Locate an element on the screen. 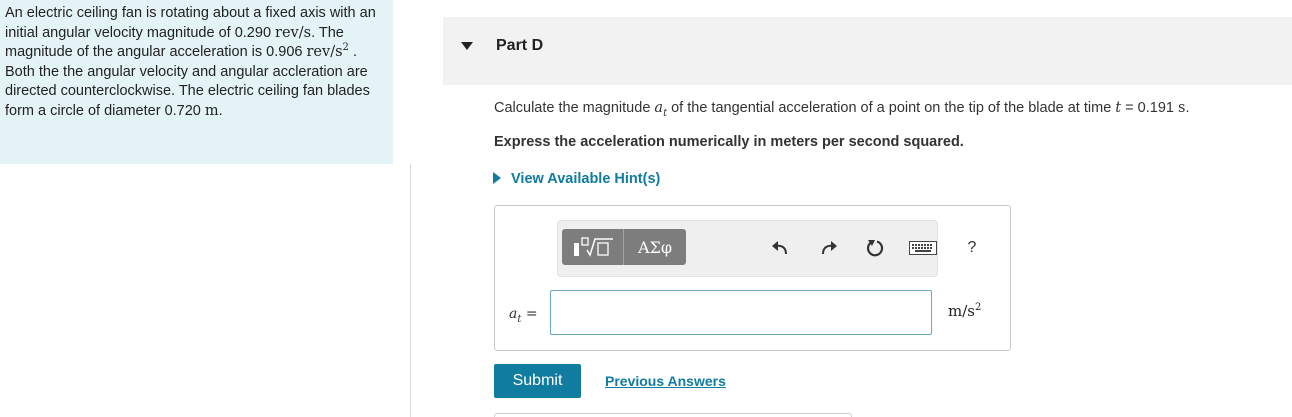 The width and height of the screenshot is (1292, 417). reset-button is located at coordinates (875, 248).